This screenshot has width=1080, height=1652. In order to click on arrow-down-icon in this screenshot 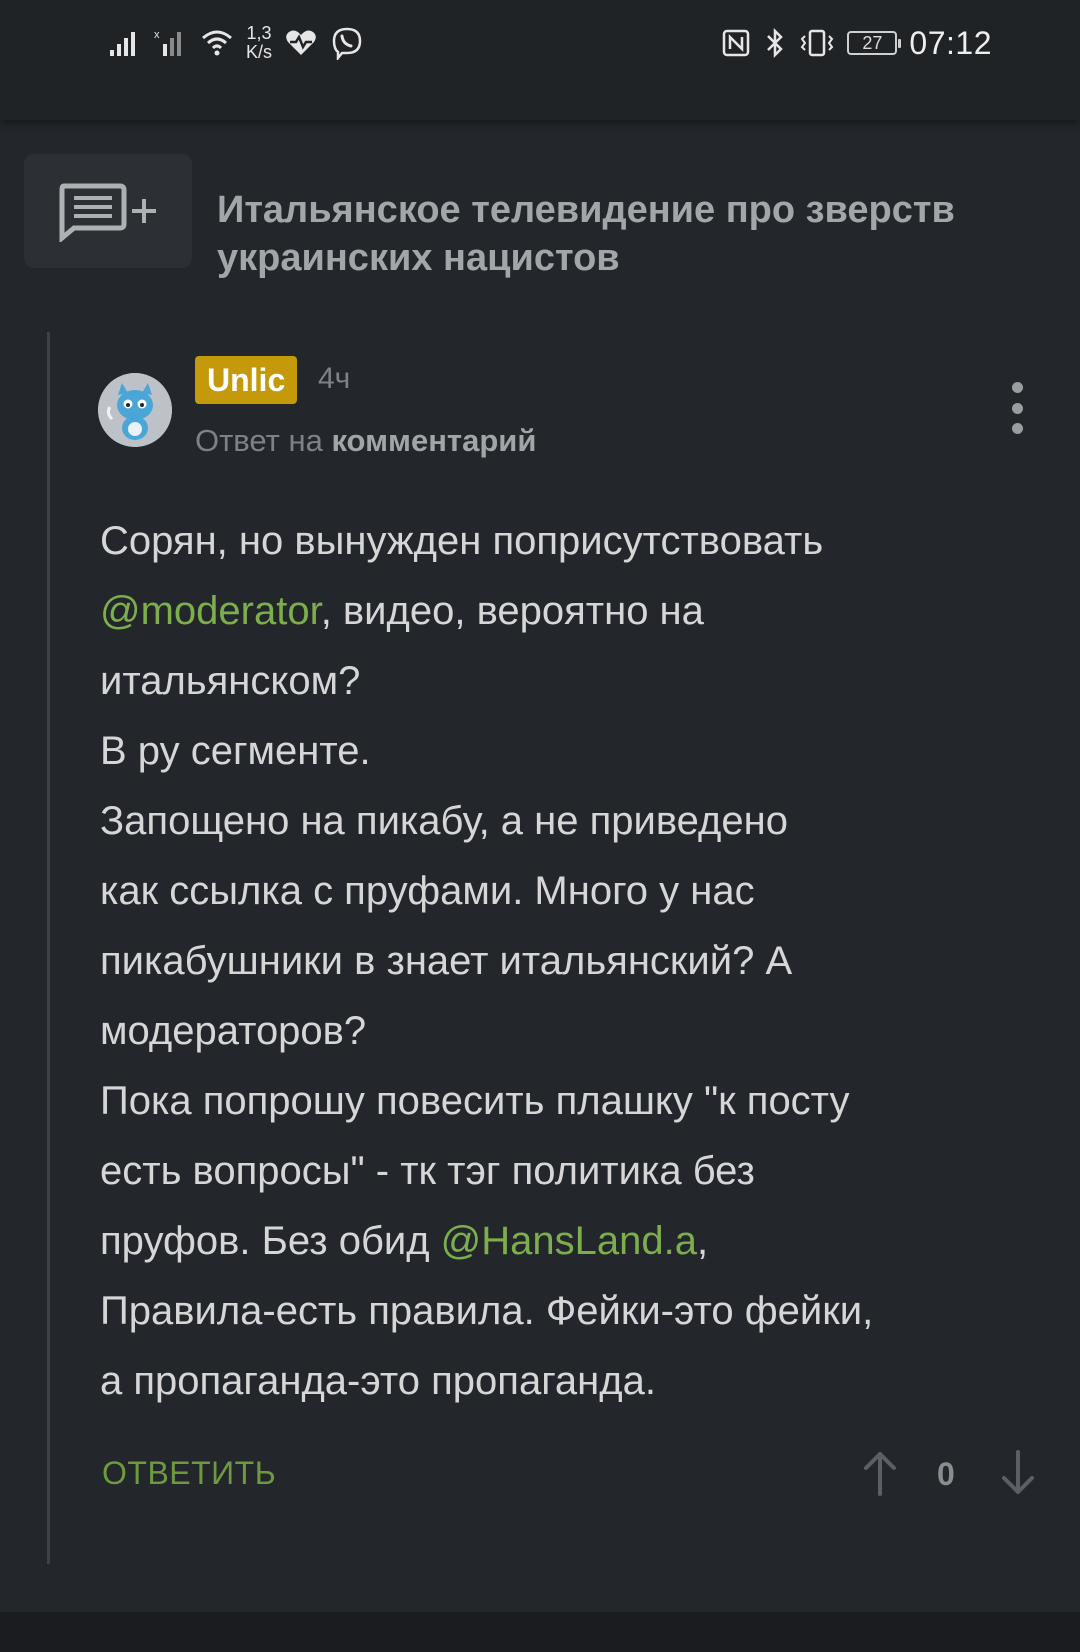, I will do `click(1018, 1472)`.